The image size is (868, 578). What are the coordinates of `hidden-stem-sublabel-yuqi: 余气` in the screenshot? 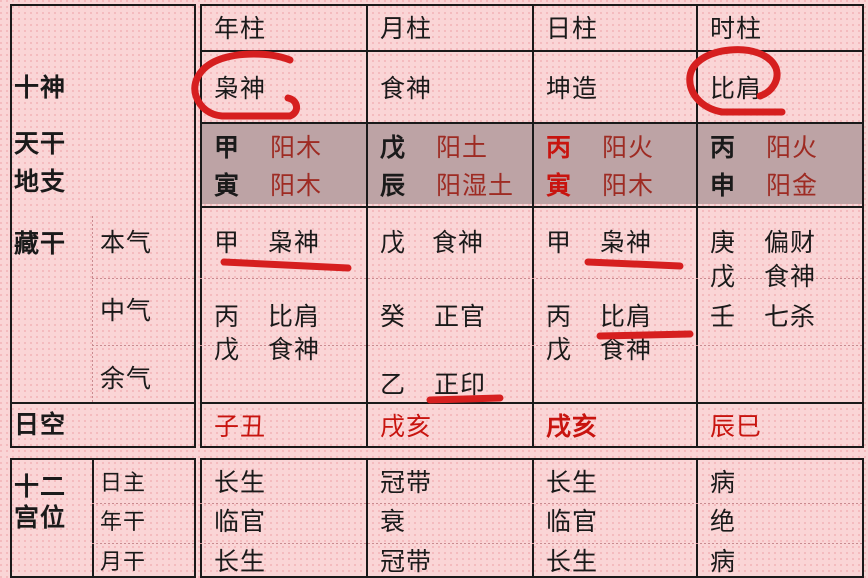 It's located at (126, 379).